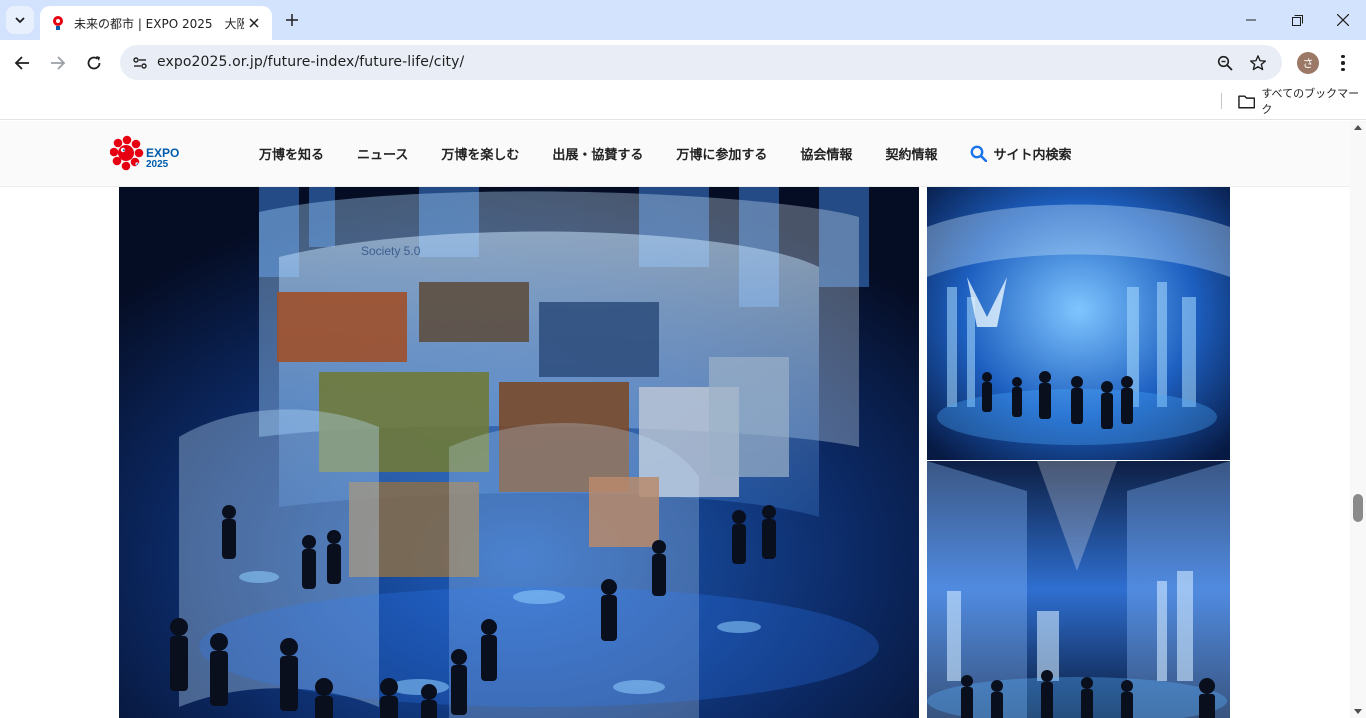 This screenshot has width=1366, height=718. I want to click on nav-item-news: ニュース, so click(382, 153).